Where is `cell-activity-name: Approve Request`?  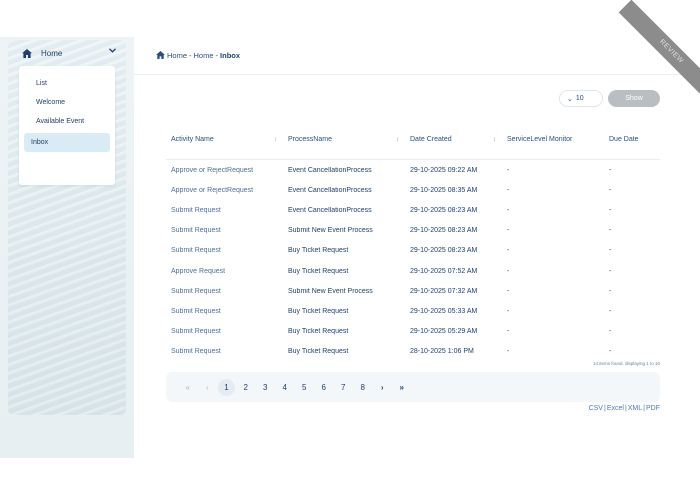
cell-activity-name: Approve Request is located at coordinates (227, 271).